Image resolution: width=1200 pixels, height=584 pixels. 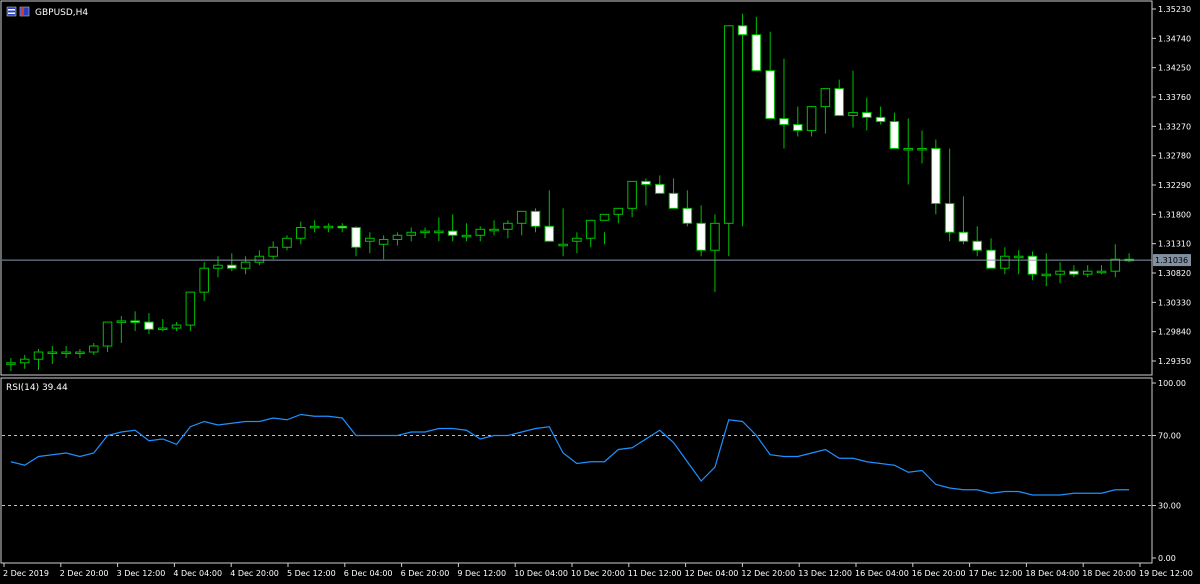 What do you see at coordinates (825, 573) in the screenshot?
I see `time-tick-label: 13 Dec 12:00` at bounding box center [825, 573].